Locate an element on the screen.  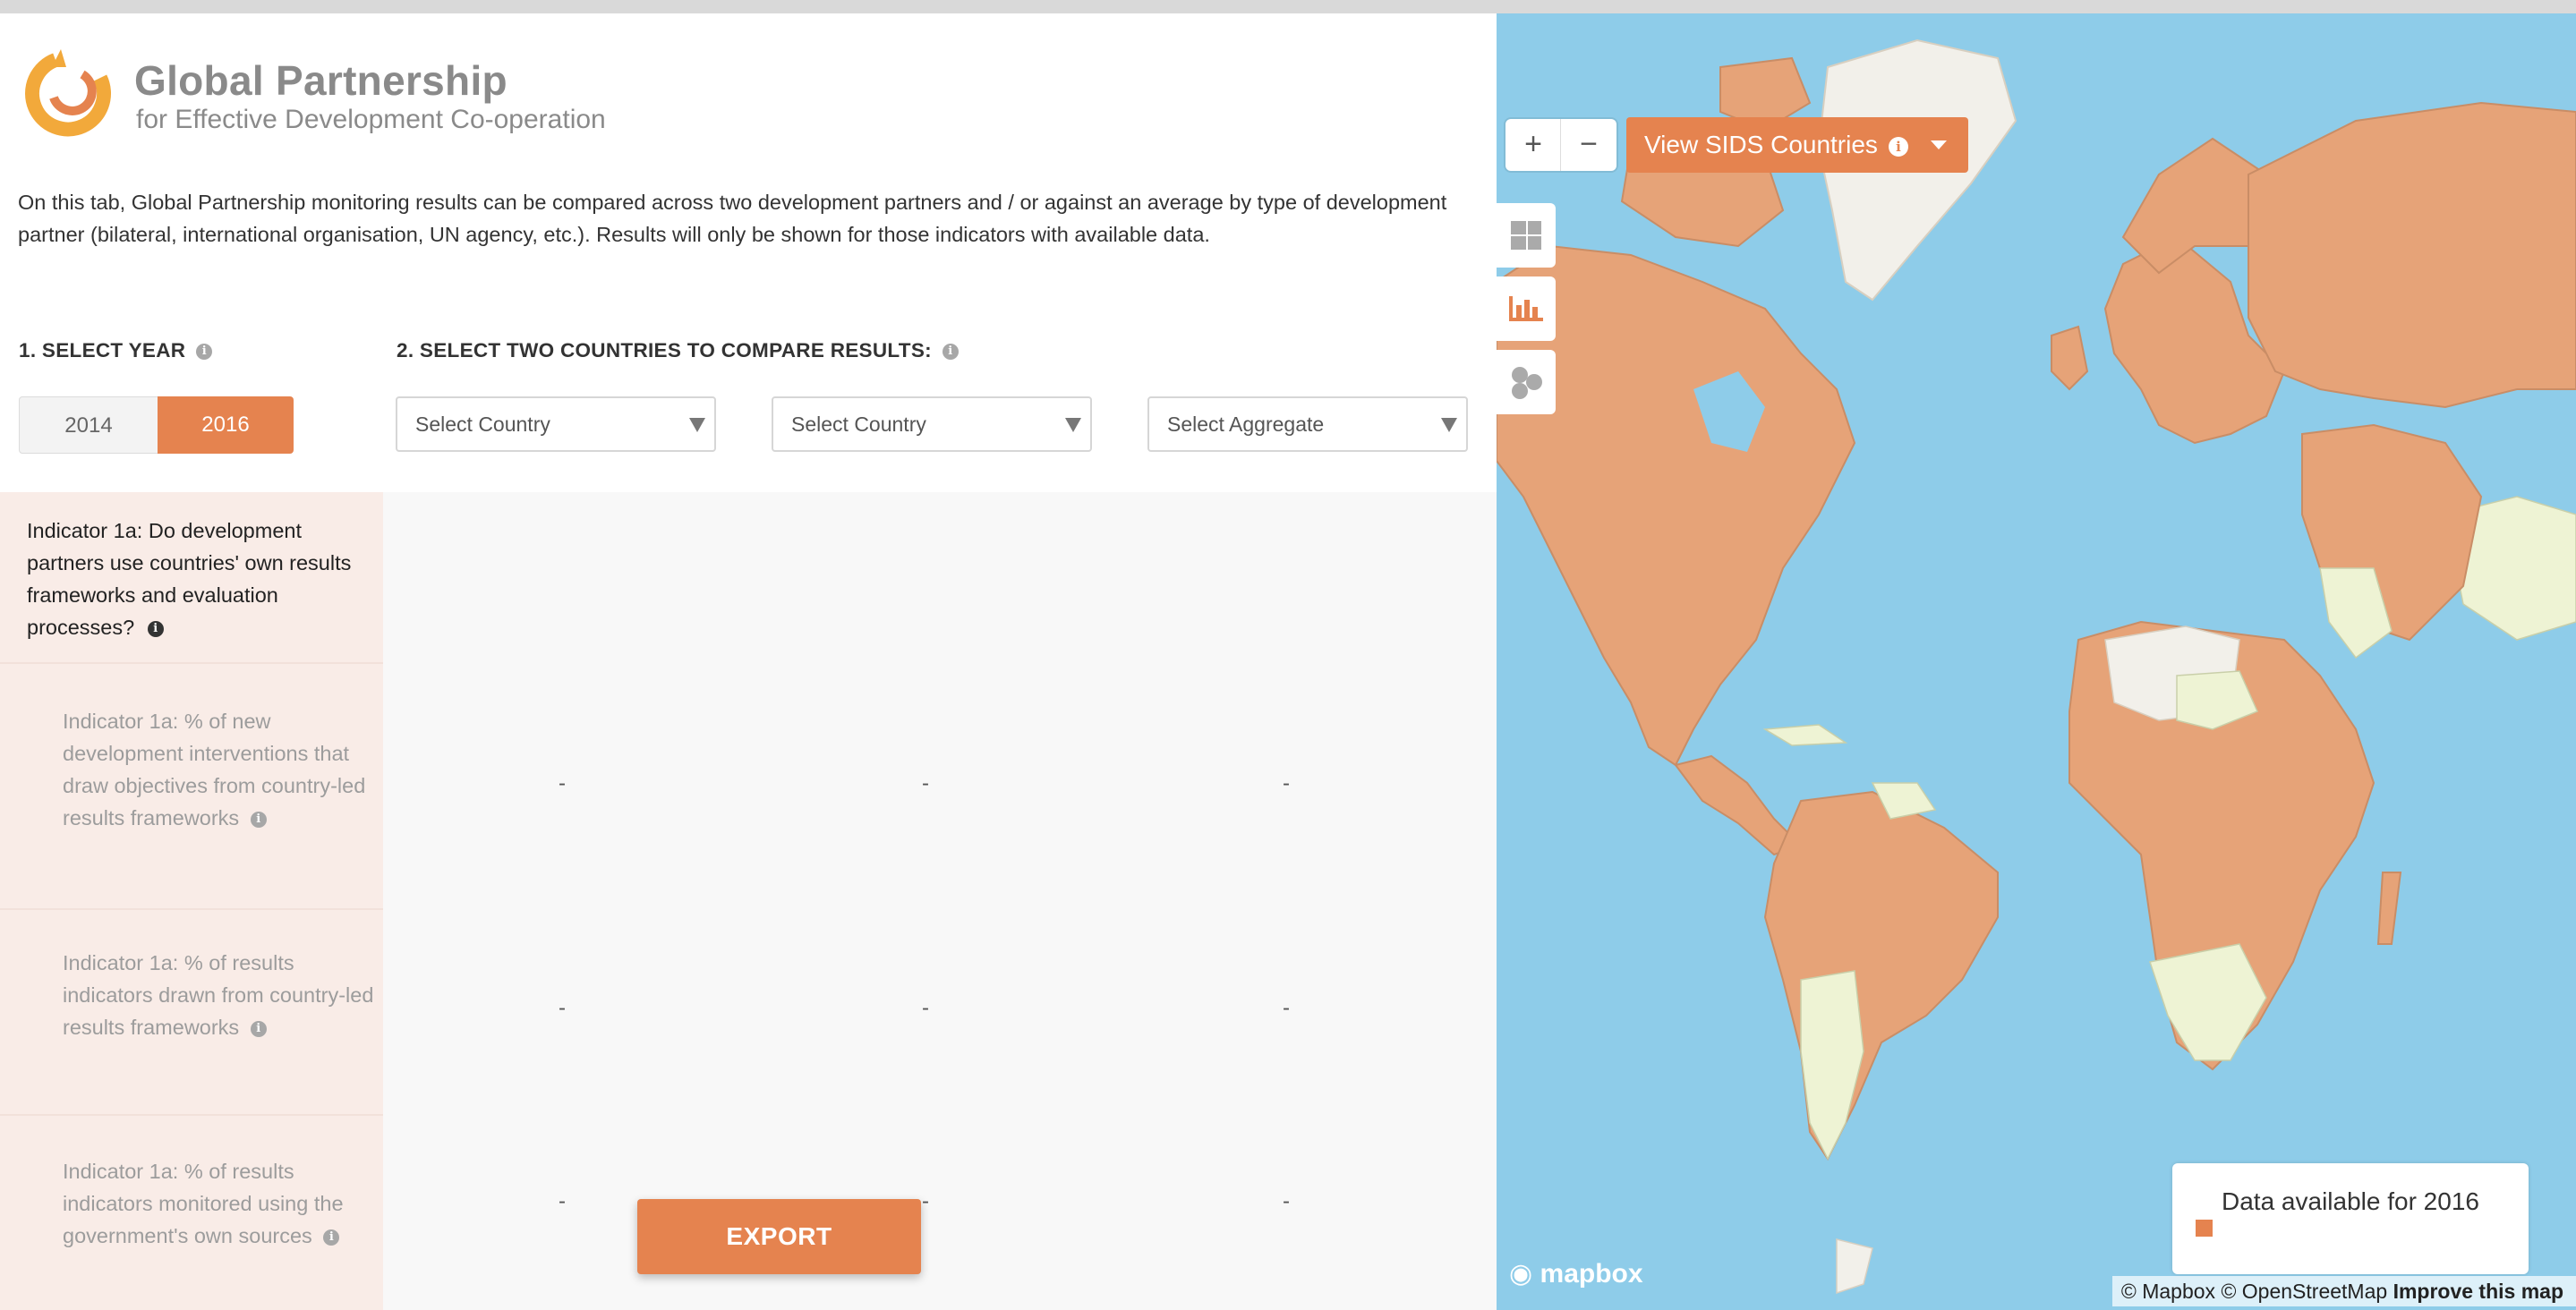
browser-top-bar is located at coordinates (1288, 7).